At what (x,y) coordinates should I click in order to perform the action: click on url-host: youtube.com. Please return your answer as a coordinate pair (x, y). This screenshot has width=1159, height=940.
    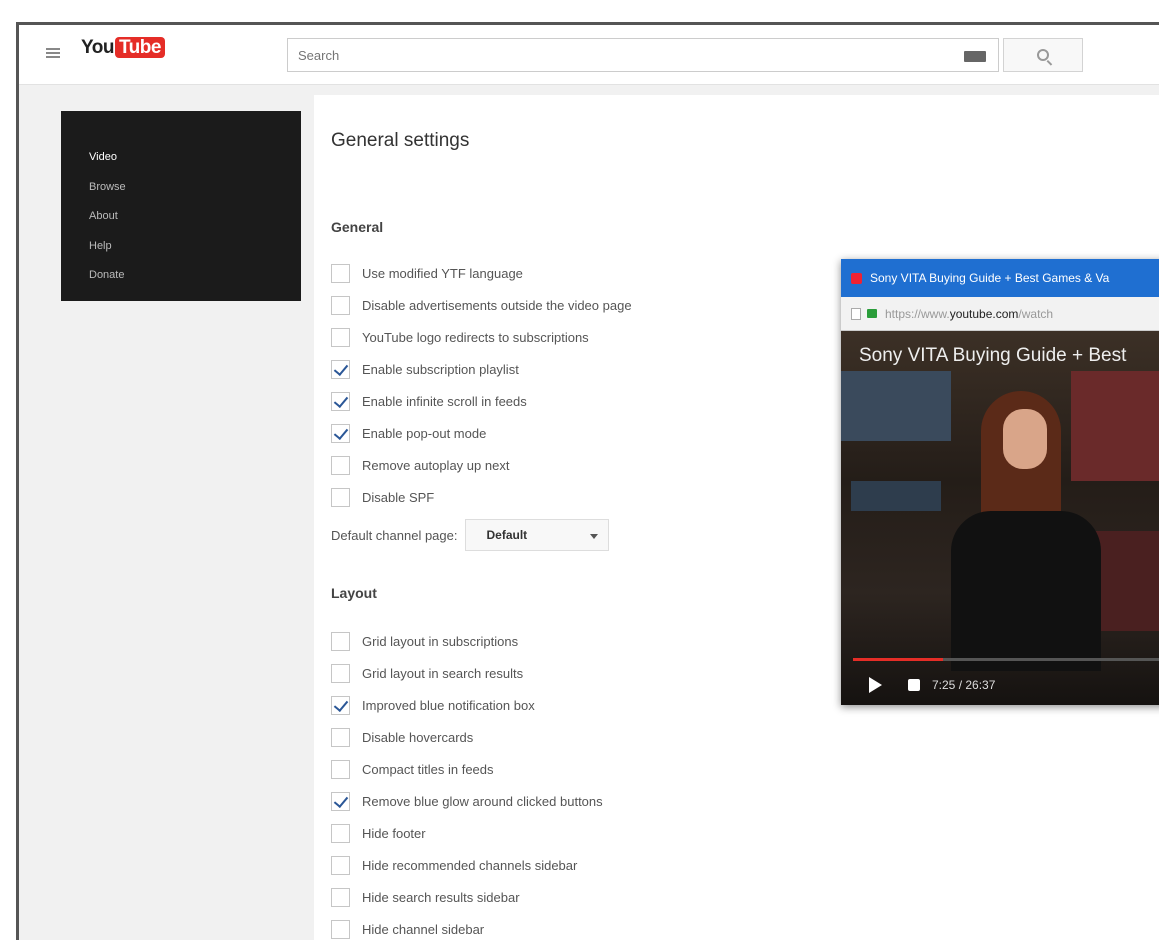
    Looking at the image, I should click on (984, 313).